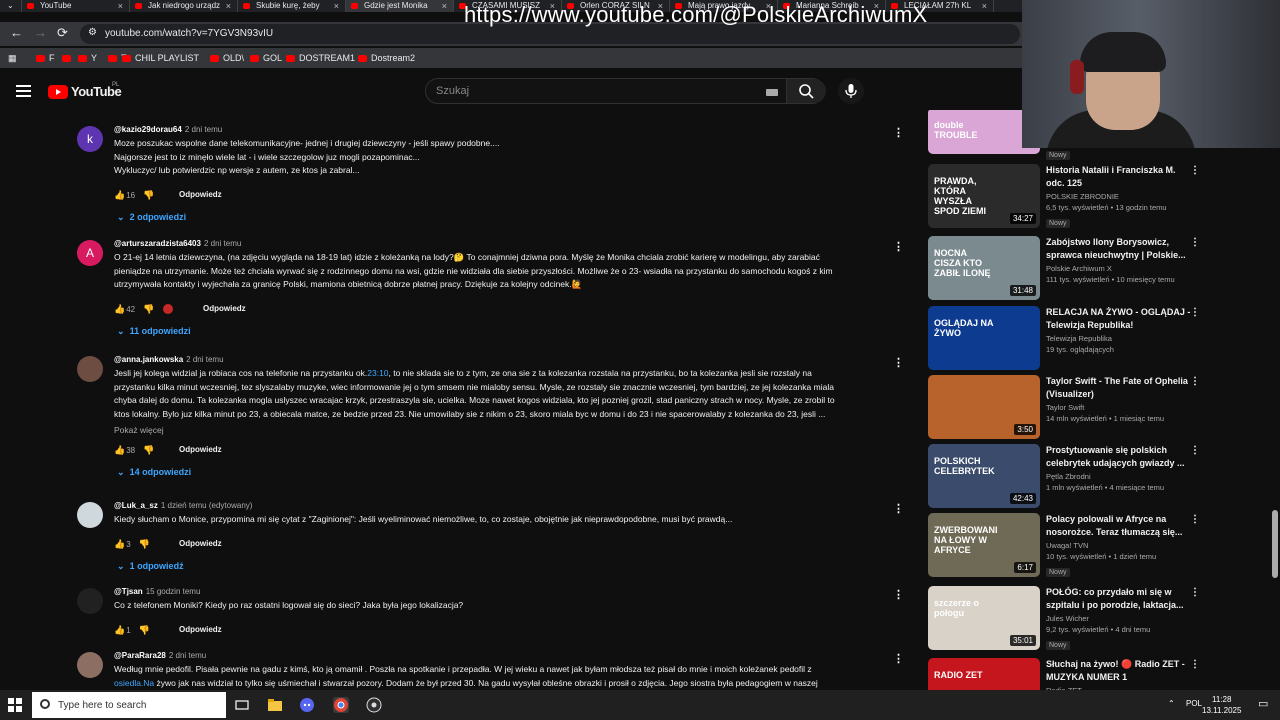 The image size is (1280, 720). What do you see at coordinates (625, 91) in the screenshot?
I see `search-box: Szukaj` at bounding box center [625, 91].